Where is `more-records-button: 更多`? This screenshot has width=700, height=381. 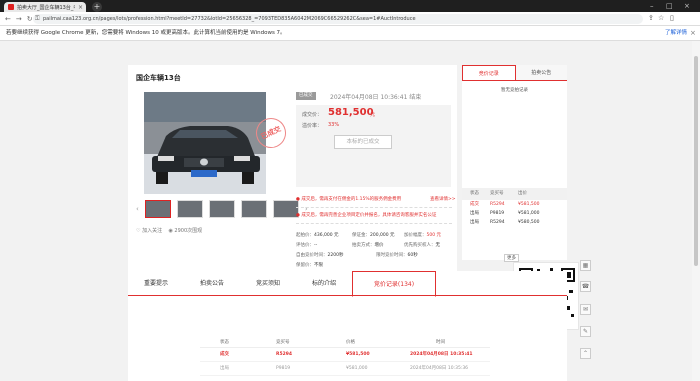
more-records-button: 更多 is located at coordinates (511, 258).